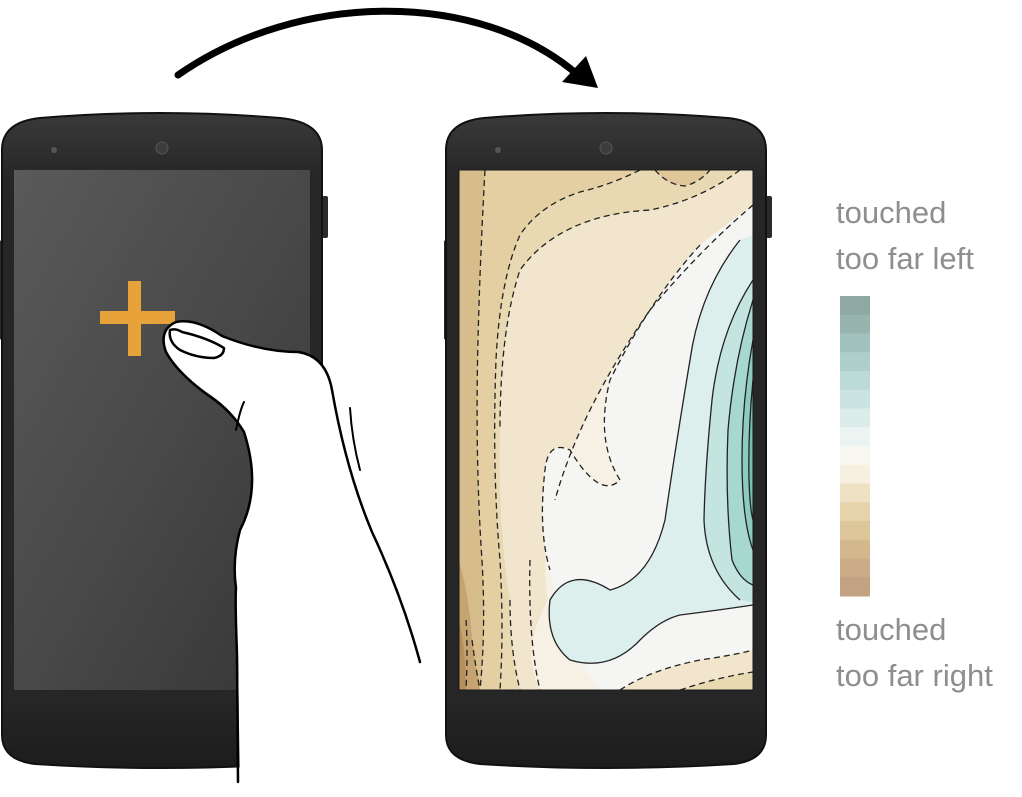 The height and width of the screenshot is (797, 1022). What do you see at coordinates (54, 150) in the screenshot?
I see `left-front-camera-icon` at bounding box center [54, 150].